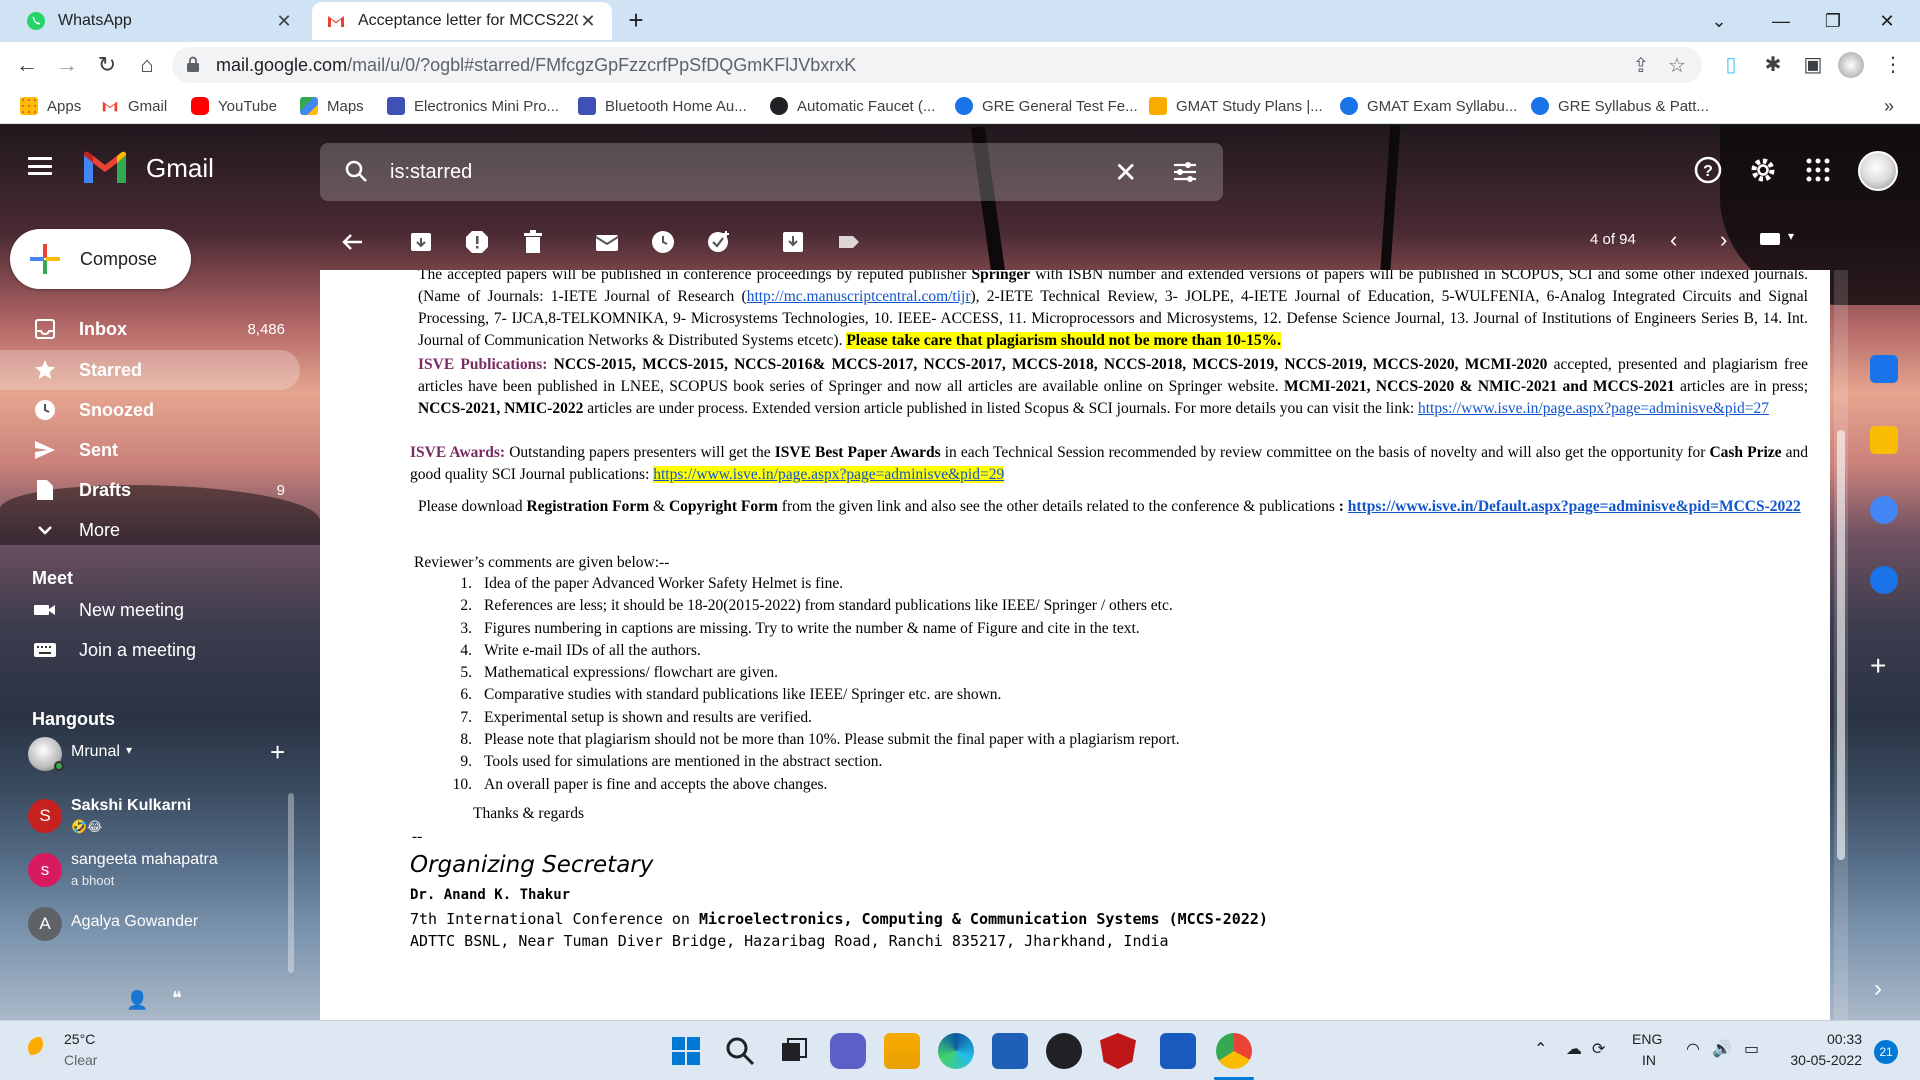 The height and width of the screenshot is (1080, 1920). Describe the element at coordinates (663, 242) in the screenshot. I see `snooze-clock-icon` at that location.